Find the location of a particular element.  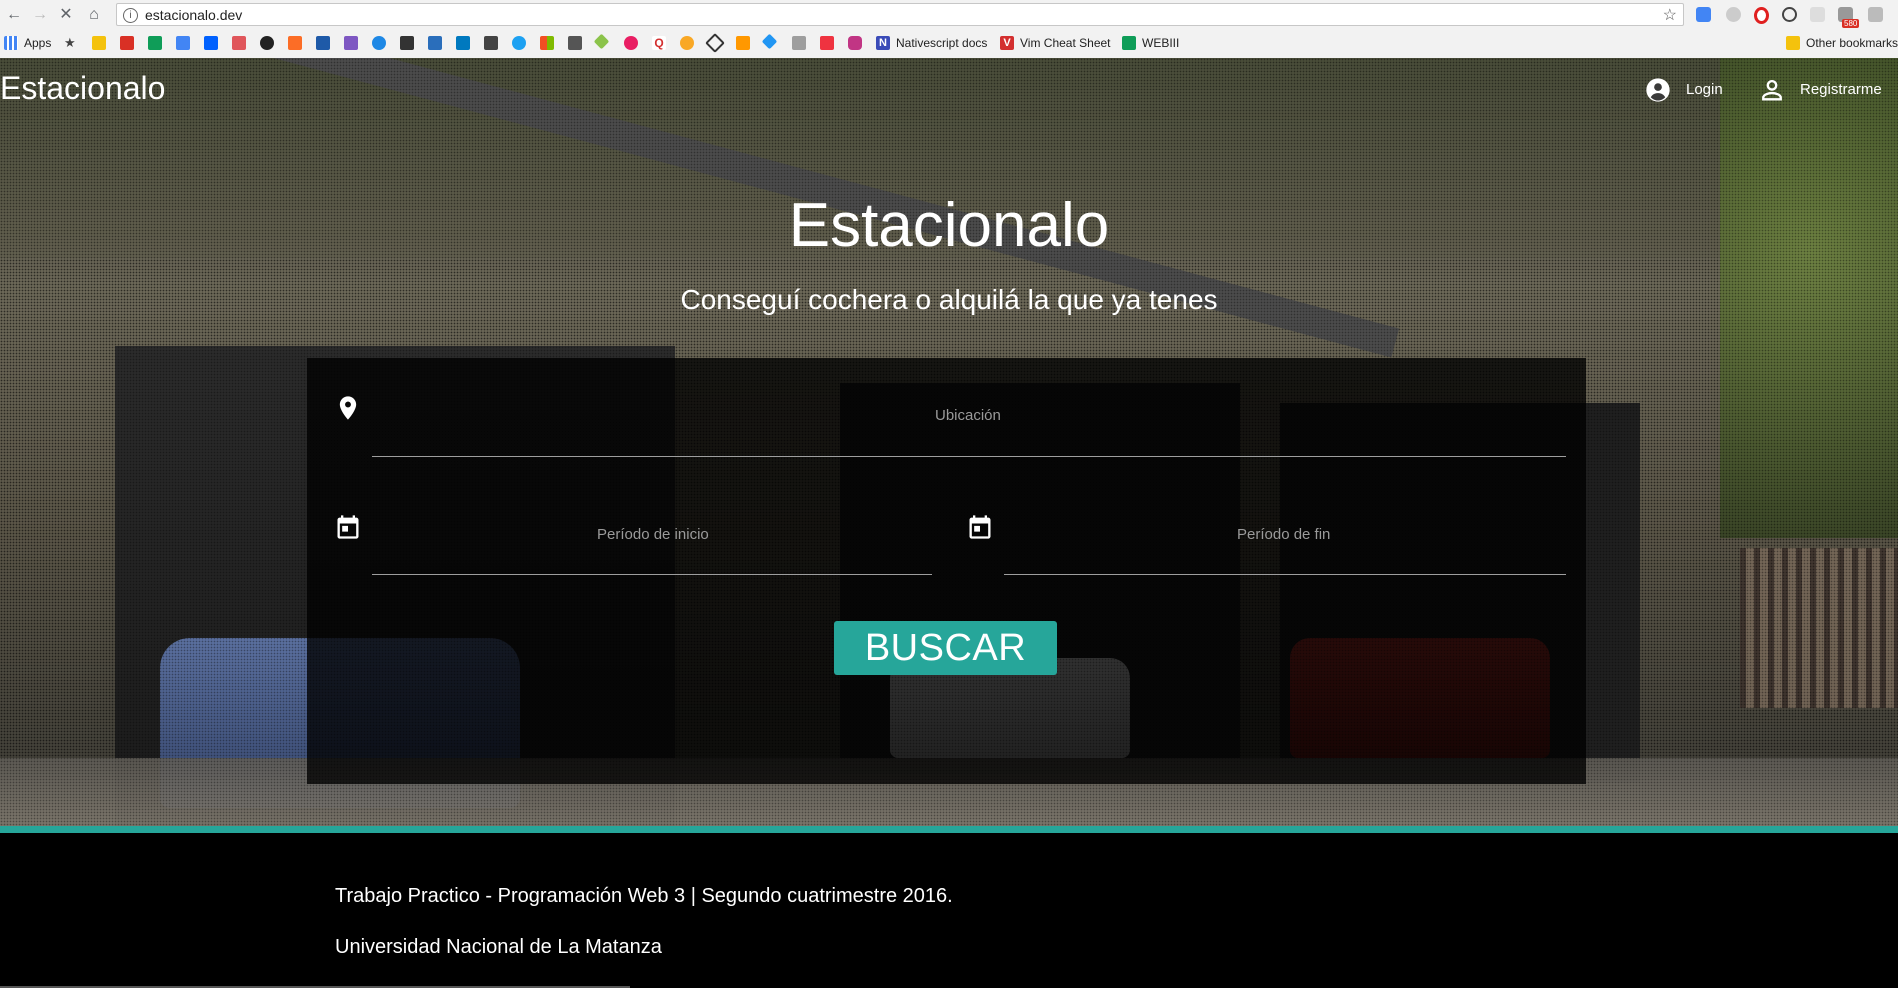

vim-icon: V is located at coordinates (1007, 43).